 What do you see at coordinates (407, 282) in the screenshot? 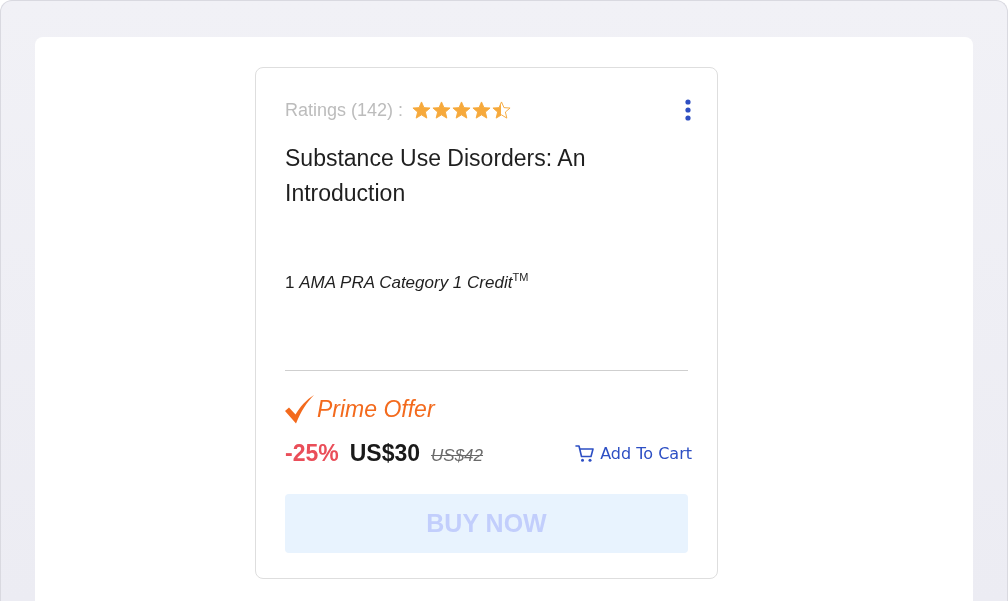
I see `credit-text: 1 AMA PRA Category 1 Credit$^{TM}$` at bounding box center [407, 282].